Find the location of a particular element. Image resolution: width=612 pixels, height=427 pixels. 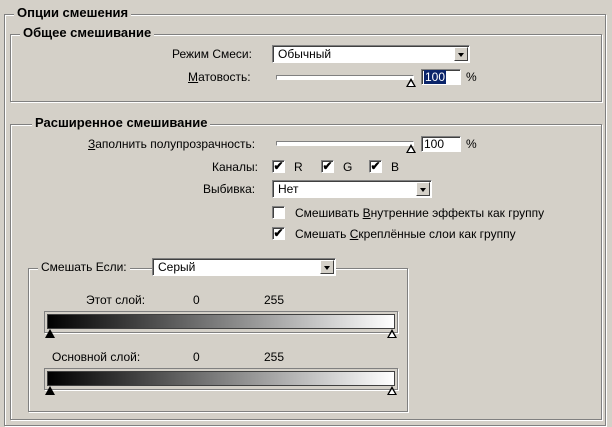

general-blending-title: Общее смешивание is located at coordinates (87, 33).